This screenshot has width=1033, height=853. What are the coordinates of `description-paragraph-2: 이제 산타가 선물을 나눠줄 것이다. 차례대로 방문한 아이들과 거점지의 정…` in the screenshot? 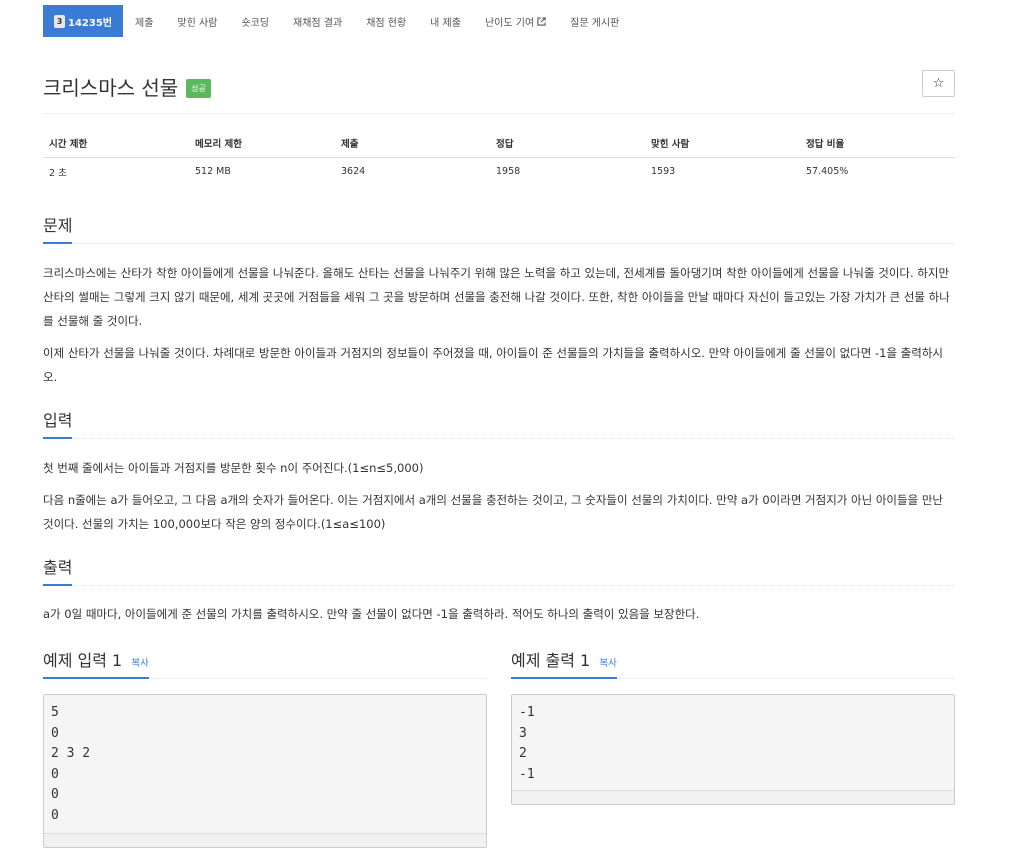 It's located at (493, 365).